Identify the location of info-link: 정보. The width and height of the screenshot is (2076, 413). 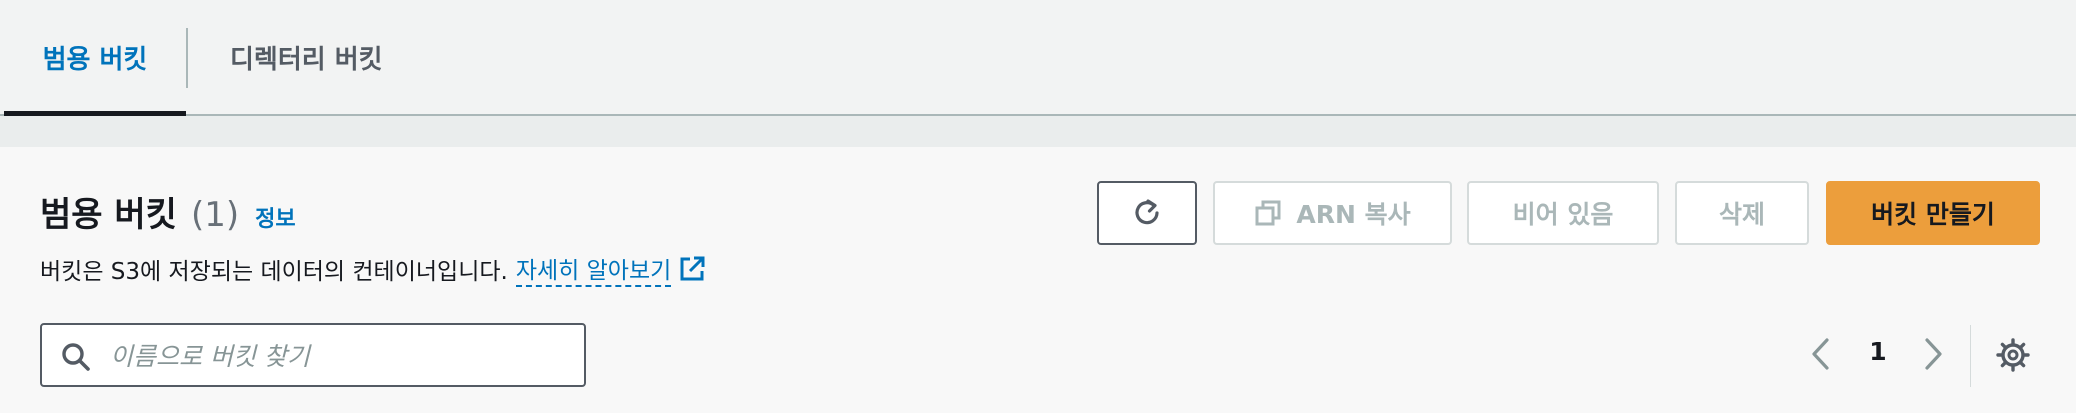
(275, 217).